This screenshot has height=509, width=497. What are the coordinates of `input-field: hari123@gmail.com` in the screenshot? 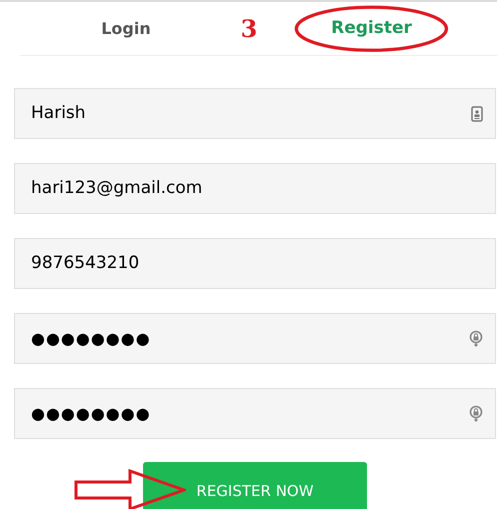 It's located at (255, 188).